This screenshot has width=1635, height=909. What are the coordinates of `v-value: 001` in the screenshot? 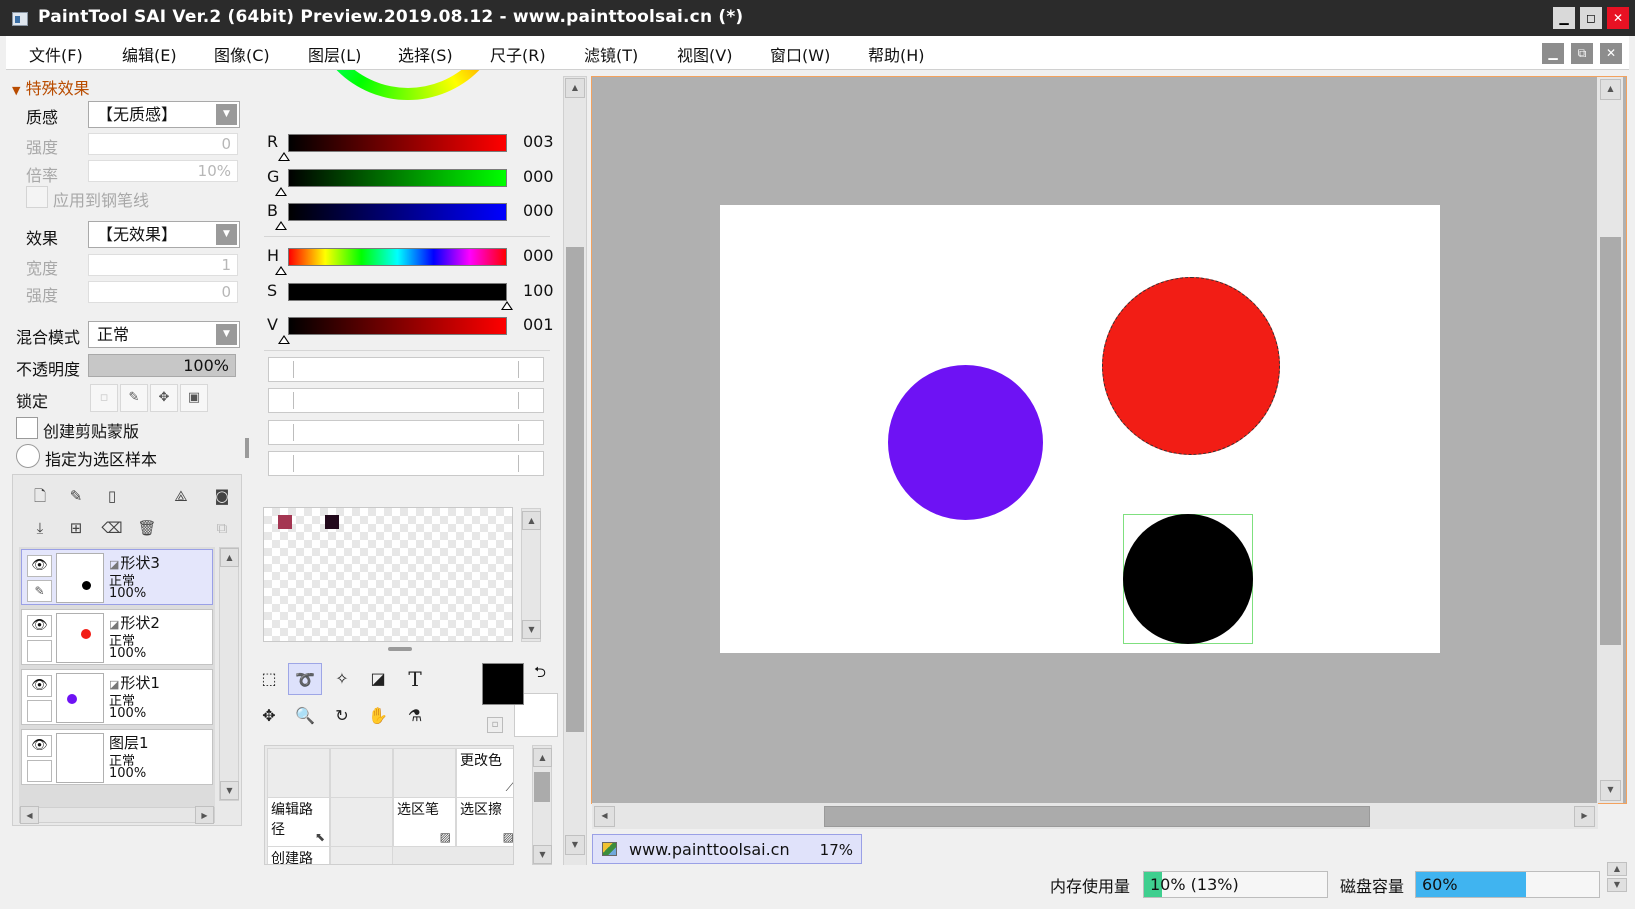 It's located at (538, 324).